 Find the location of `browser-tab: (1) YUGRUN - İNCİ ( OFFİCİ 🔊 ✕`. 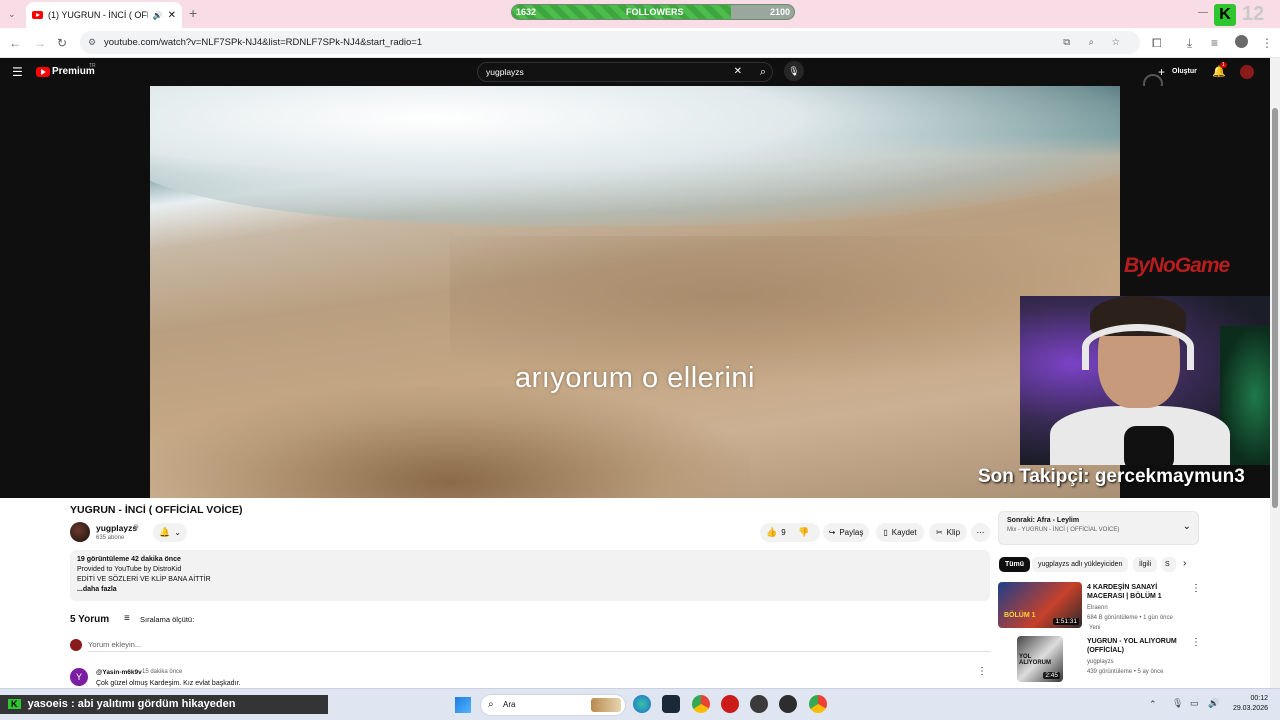

browser-tab: (1) YUGRUN - İNCİ ( OFFİCİ 🔊 ✕ is located at coordinates (104, 15).